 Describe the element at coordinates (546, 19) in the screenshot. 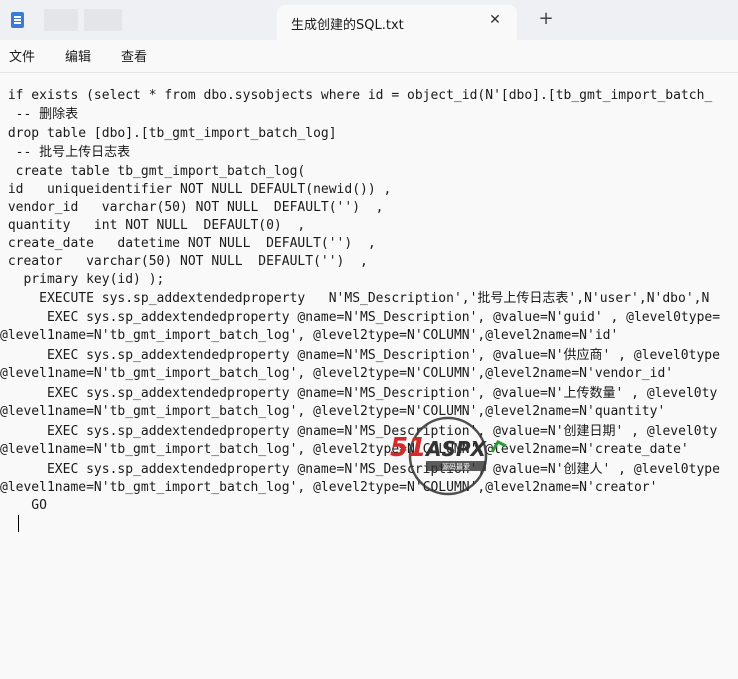

I see `new-tab-button: +` at that location.